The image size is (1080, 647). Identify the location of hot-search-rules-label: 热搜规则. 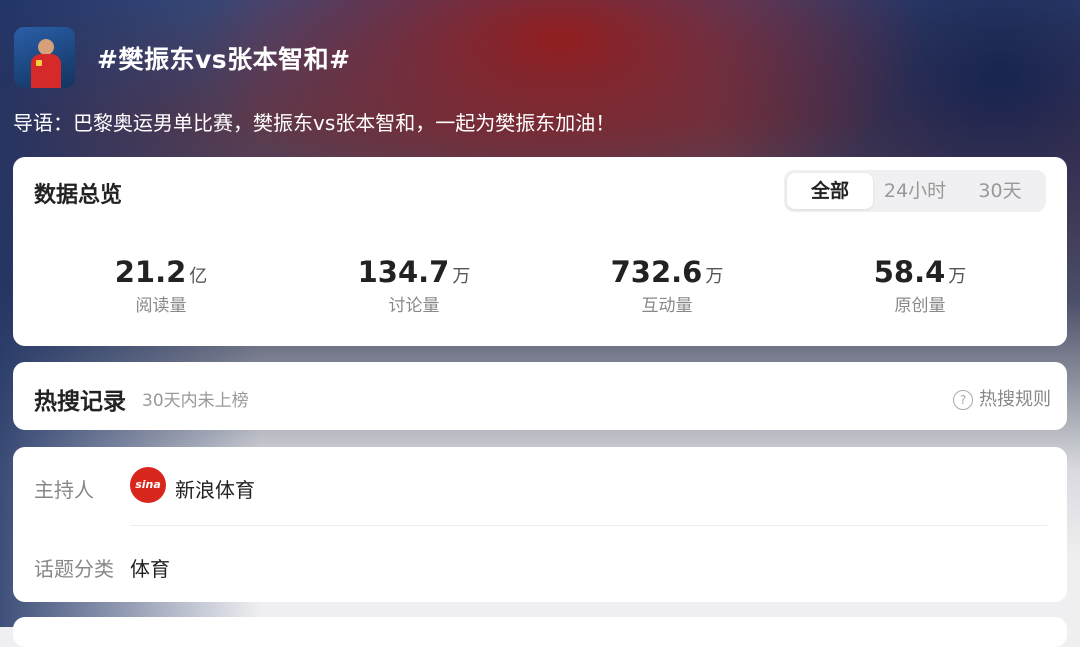
(1015, 399).